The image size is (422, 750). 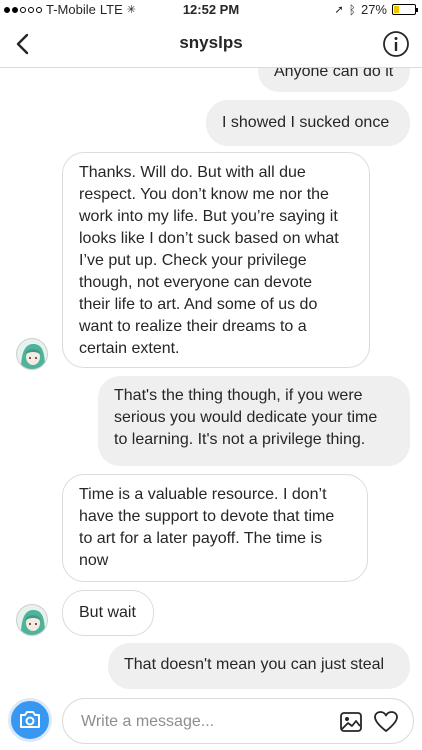 What do you see at coordinates (196, 282) in the screenshot?
I see `message-line: though, not everyone can devote` at bounding box center [196, 282].